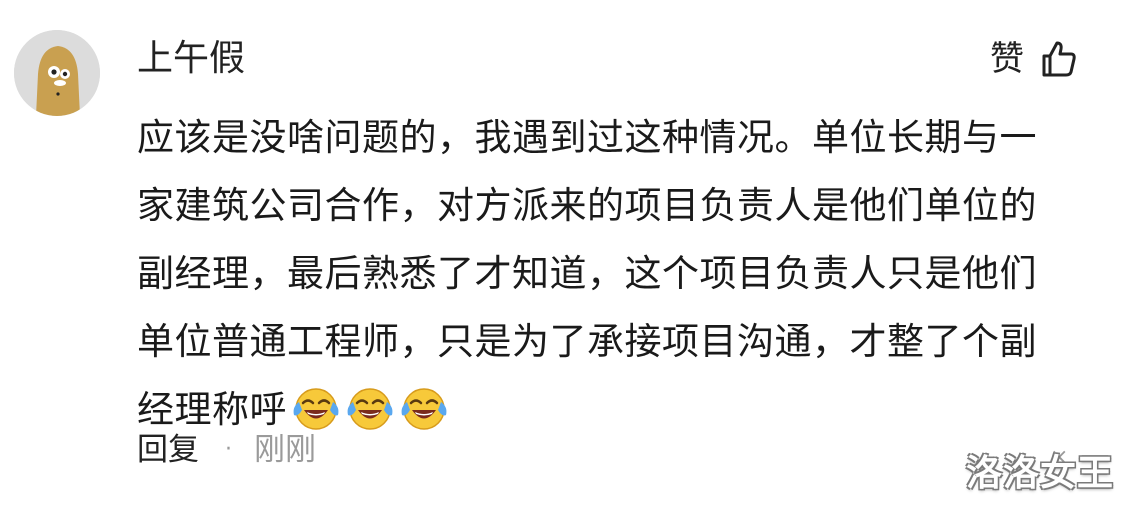  Describe the element at coordinates (1034, 59) in the screenshot. I see `like-button: 赞` at that location.